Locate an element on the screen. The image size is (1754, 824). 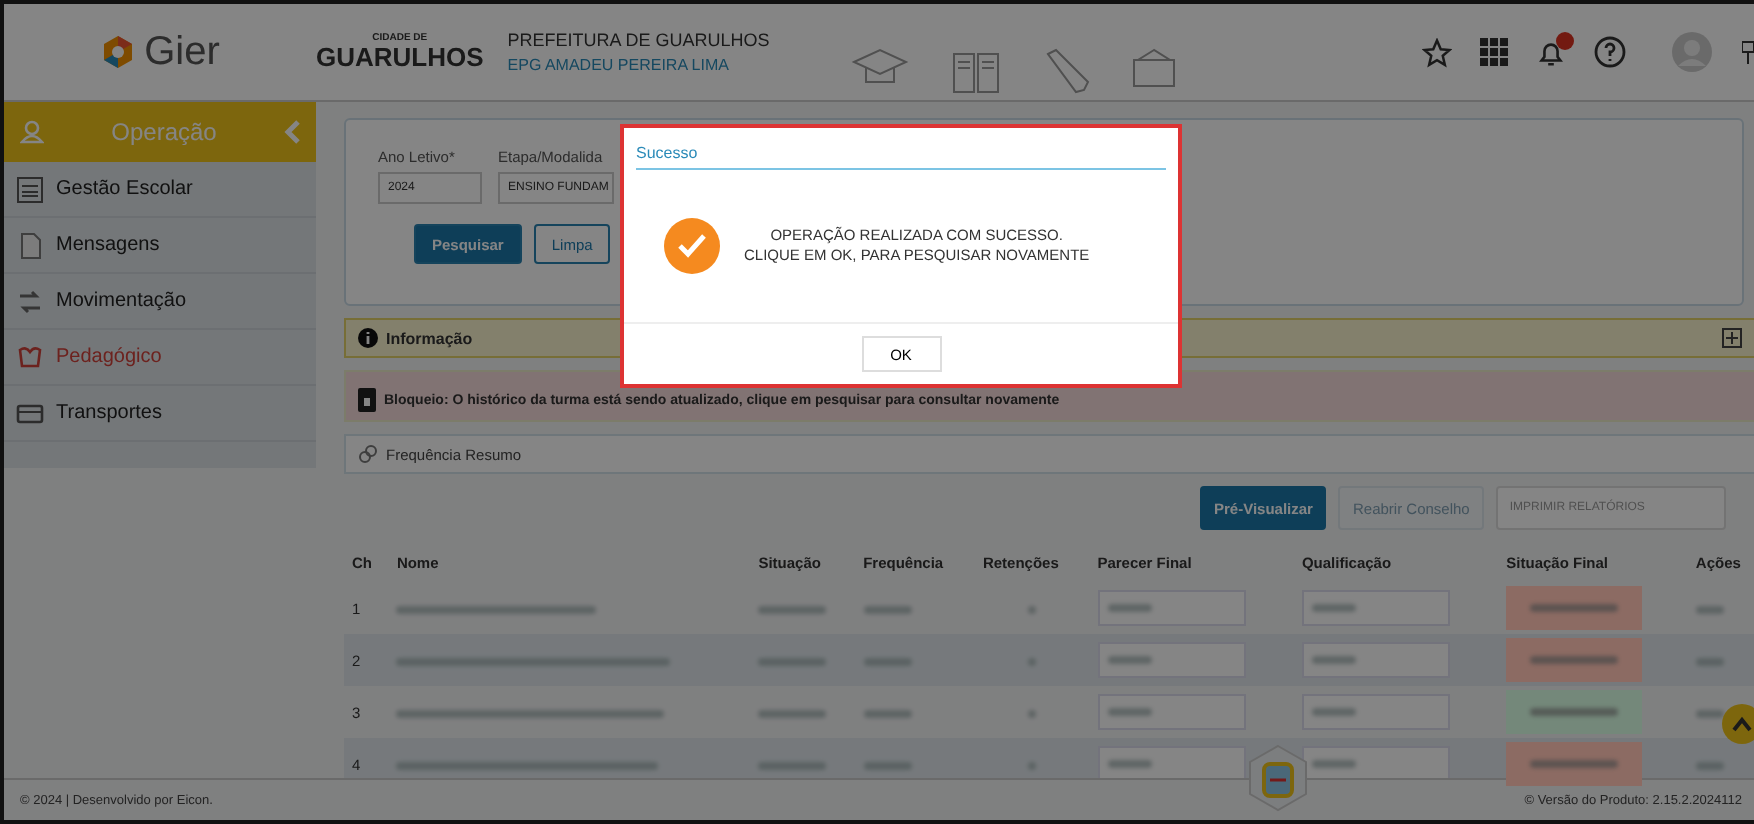
expand-icon is located at coordinates (1732, 338).